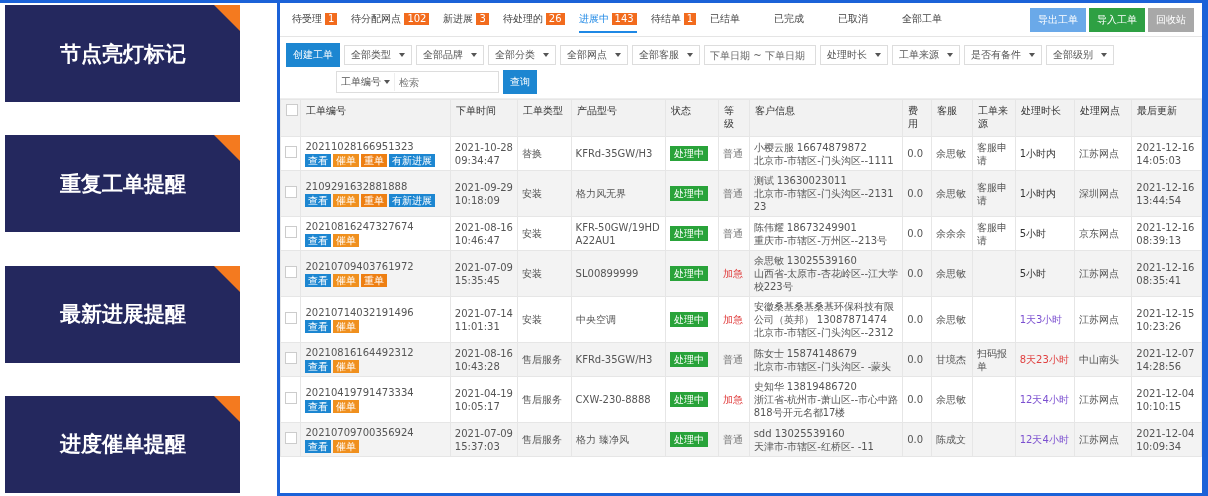  I want to click on filter-dropdown: 是否有备件, so click(1003, 55).